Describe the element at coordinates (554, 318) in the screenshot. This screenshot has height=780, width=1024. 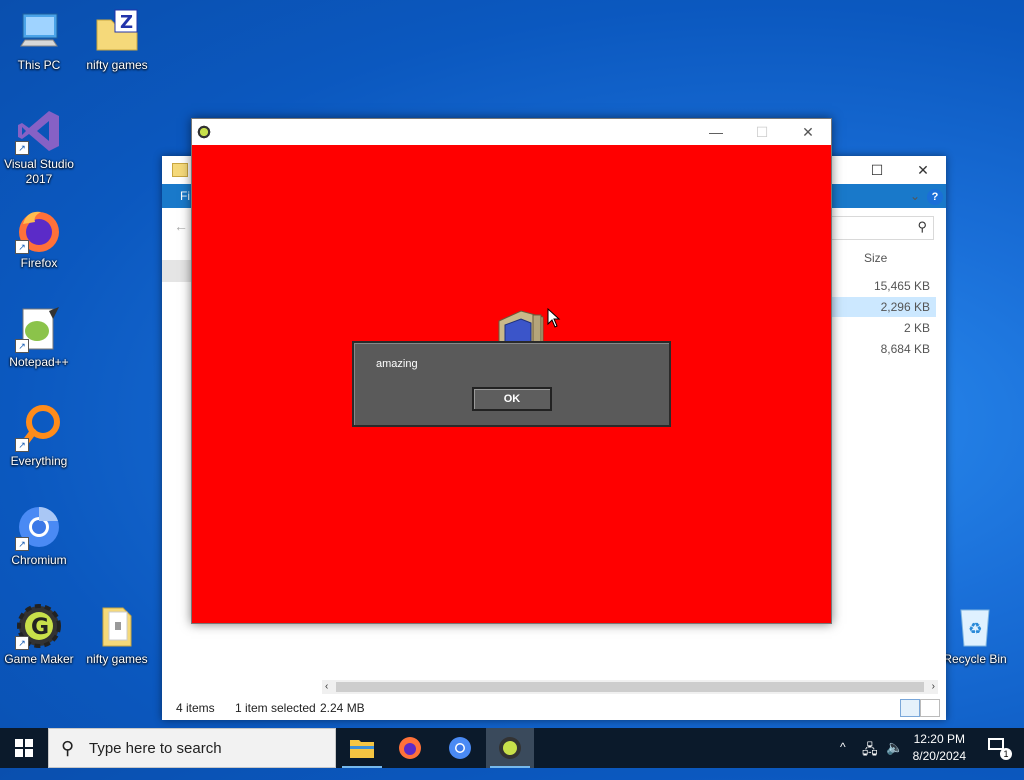
I see `mouse-cursor-icon` at that location.